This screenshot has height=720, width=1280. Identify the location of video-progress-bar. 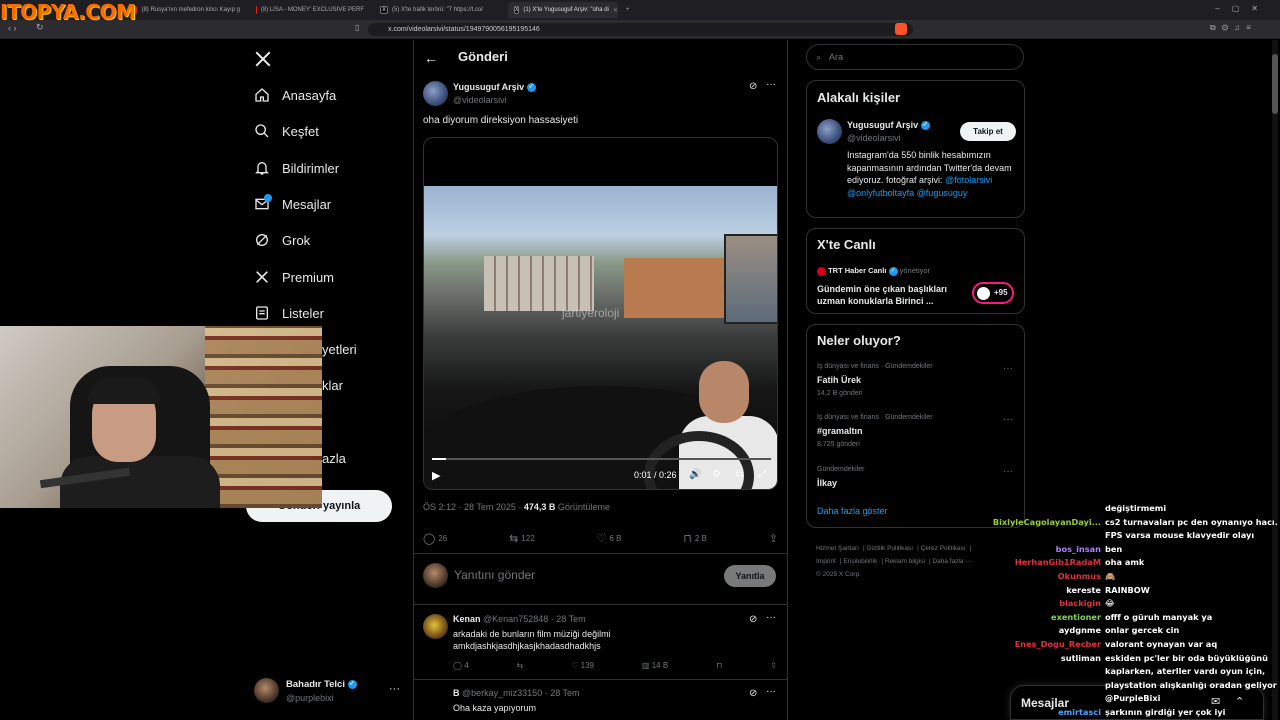
(601, 459).